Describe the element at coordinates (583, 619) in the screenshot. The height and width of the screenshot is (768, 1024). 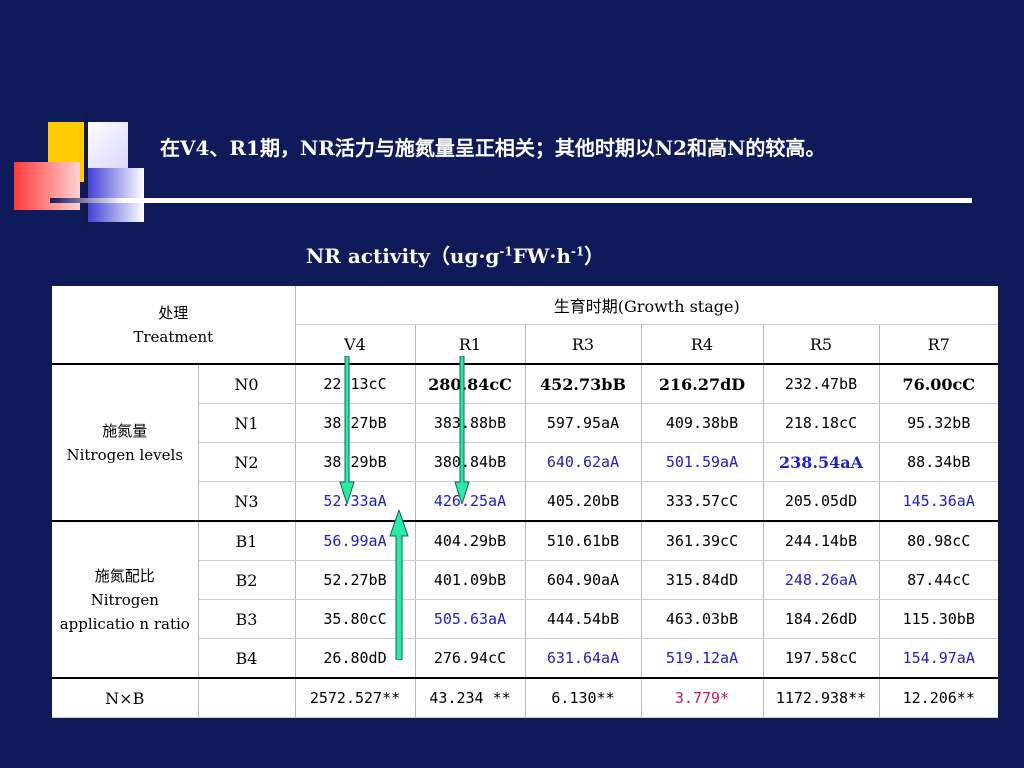
I see `value-cell: 444.54bB` at that location.